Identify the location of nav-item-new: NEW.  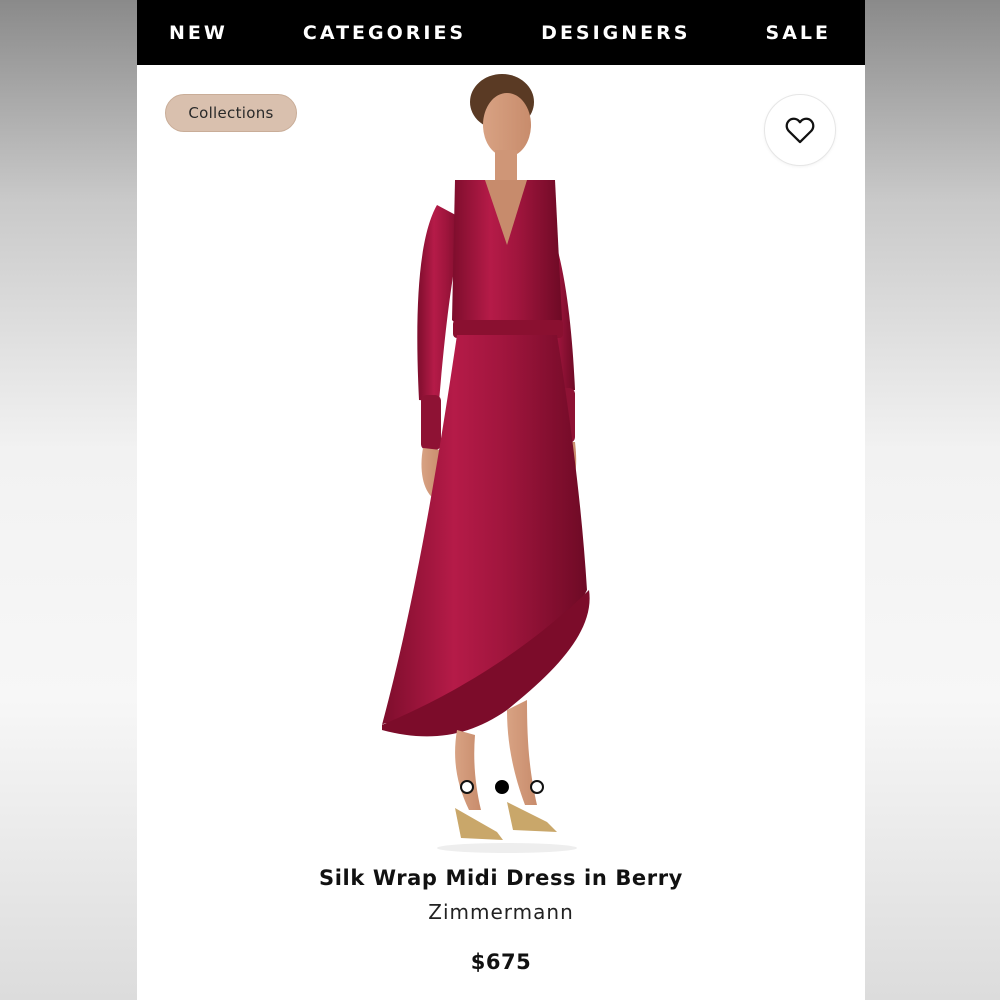
(198, 33).